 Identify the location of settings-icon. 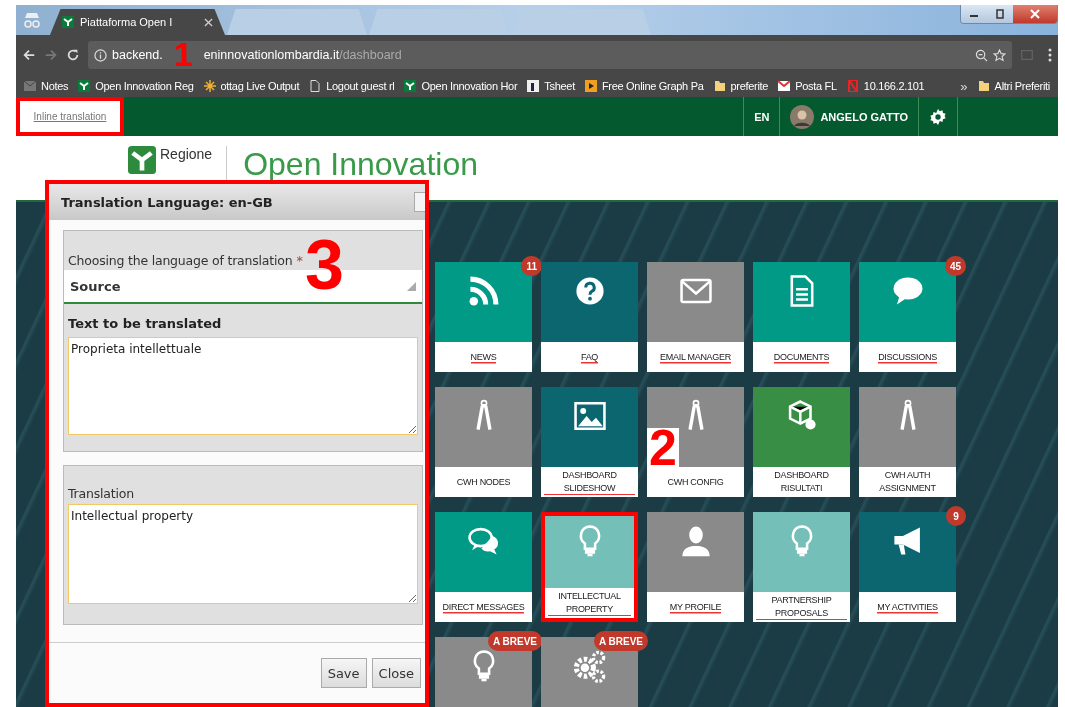
(938, 116).